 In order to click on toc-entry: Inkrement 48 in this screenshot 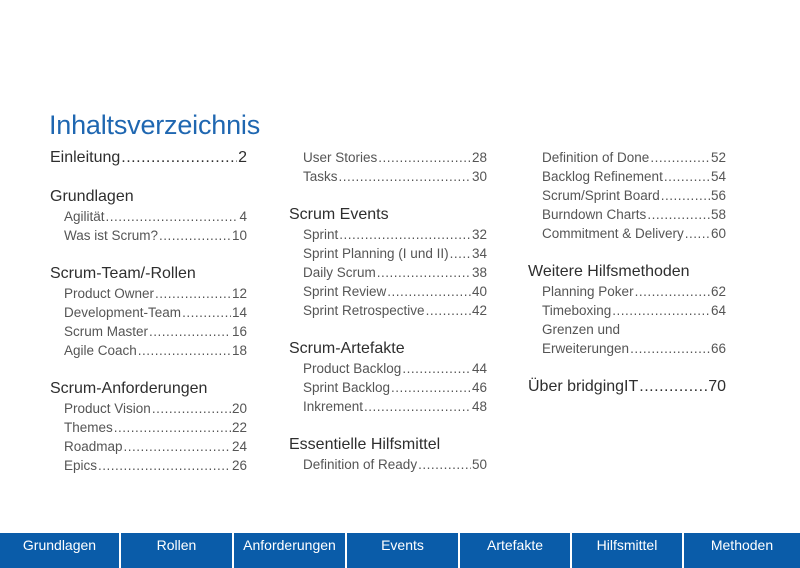, I will do `click(395, 406)`.